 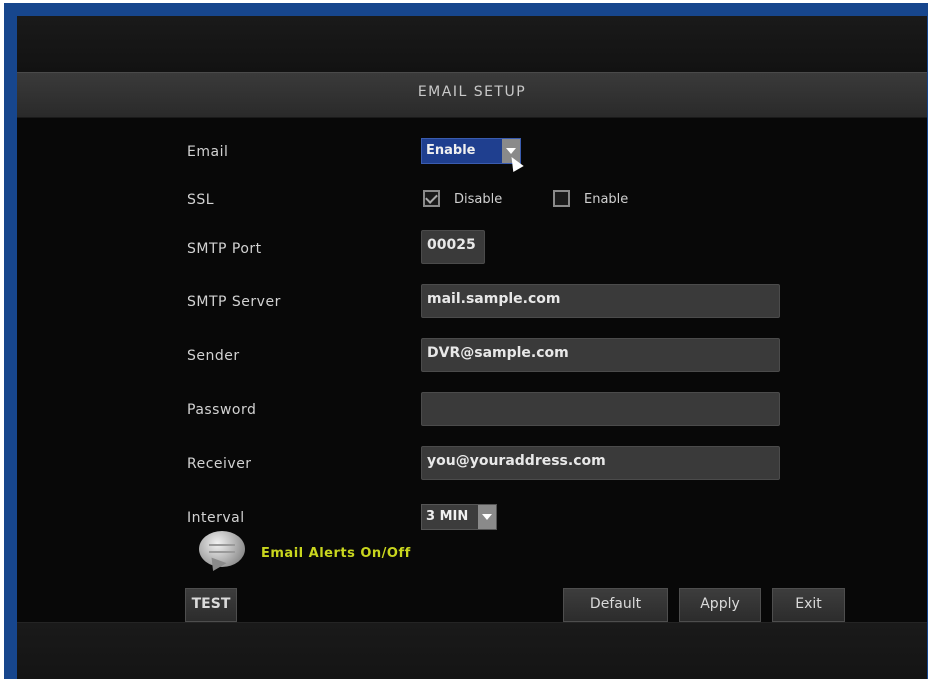 I want to click on default-button: Default, so click(x=615, y=605).